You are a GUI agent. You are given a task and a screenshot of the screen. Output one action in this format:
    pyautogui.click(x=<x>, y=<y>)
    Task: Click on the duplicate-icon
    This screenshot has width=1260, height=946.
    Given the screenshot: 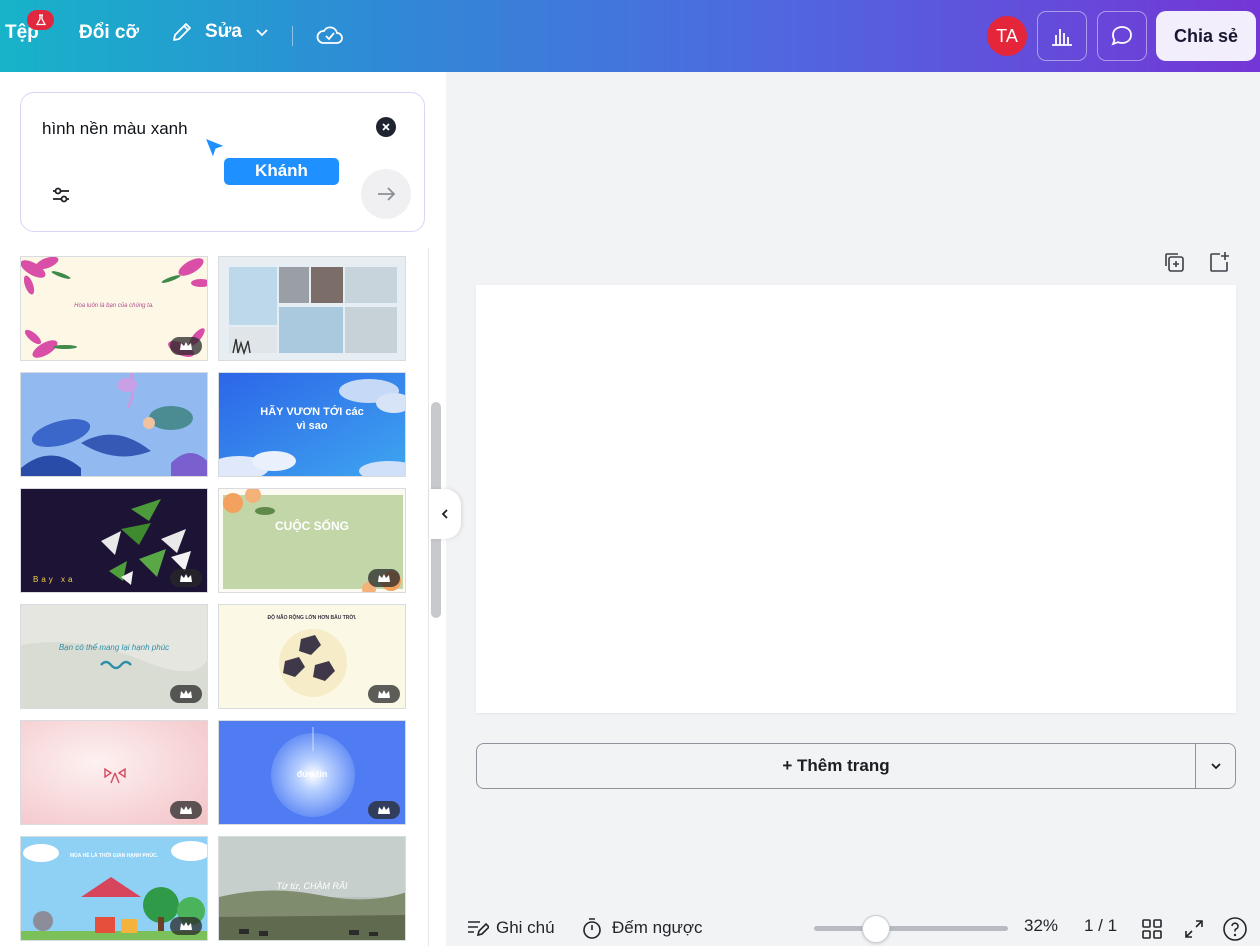 What is the action you would take?
    pyautogui.click(x=1174, y=262)
    